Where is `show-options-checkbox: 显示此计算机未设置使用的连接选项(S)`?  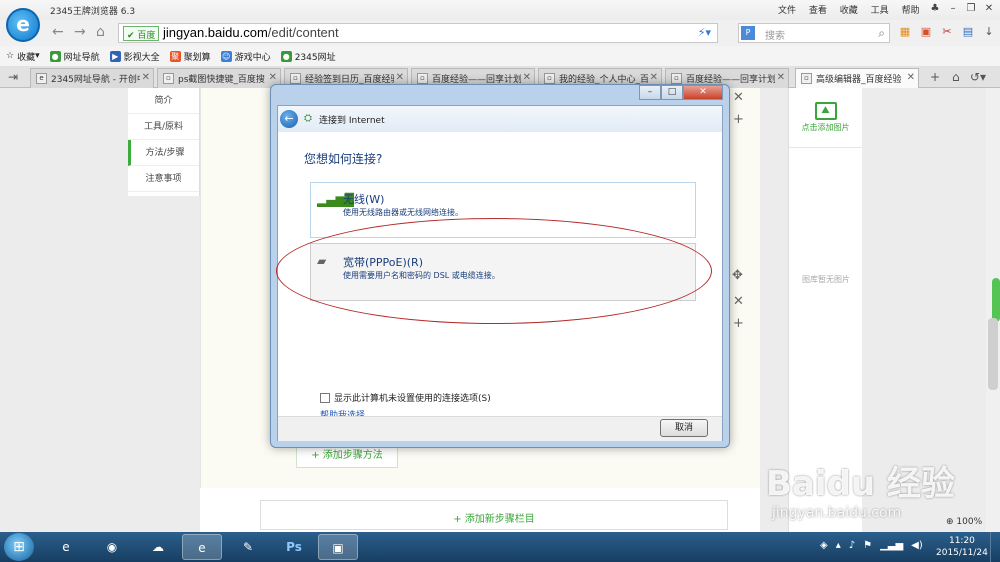 show-options-checkbox: 显示此计算机未设置使用的连接选项(S) is located at coordinates (405, 397).